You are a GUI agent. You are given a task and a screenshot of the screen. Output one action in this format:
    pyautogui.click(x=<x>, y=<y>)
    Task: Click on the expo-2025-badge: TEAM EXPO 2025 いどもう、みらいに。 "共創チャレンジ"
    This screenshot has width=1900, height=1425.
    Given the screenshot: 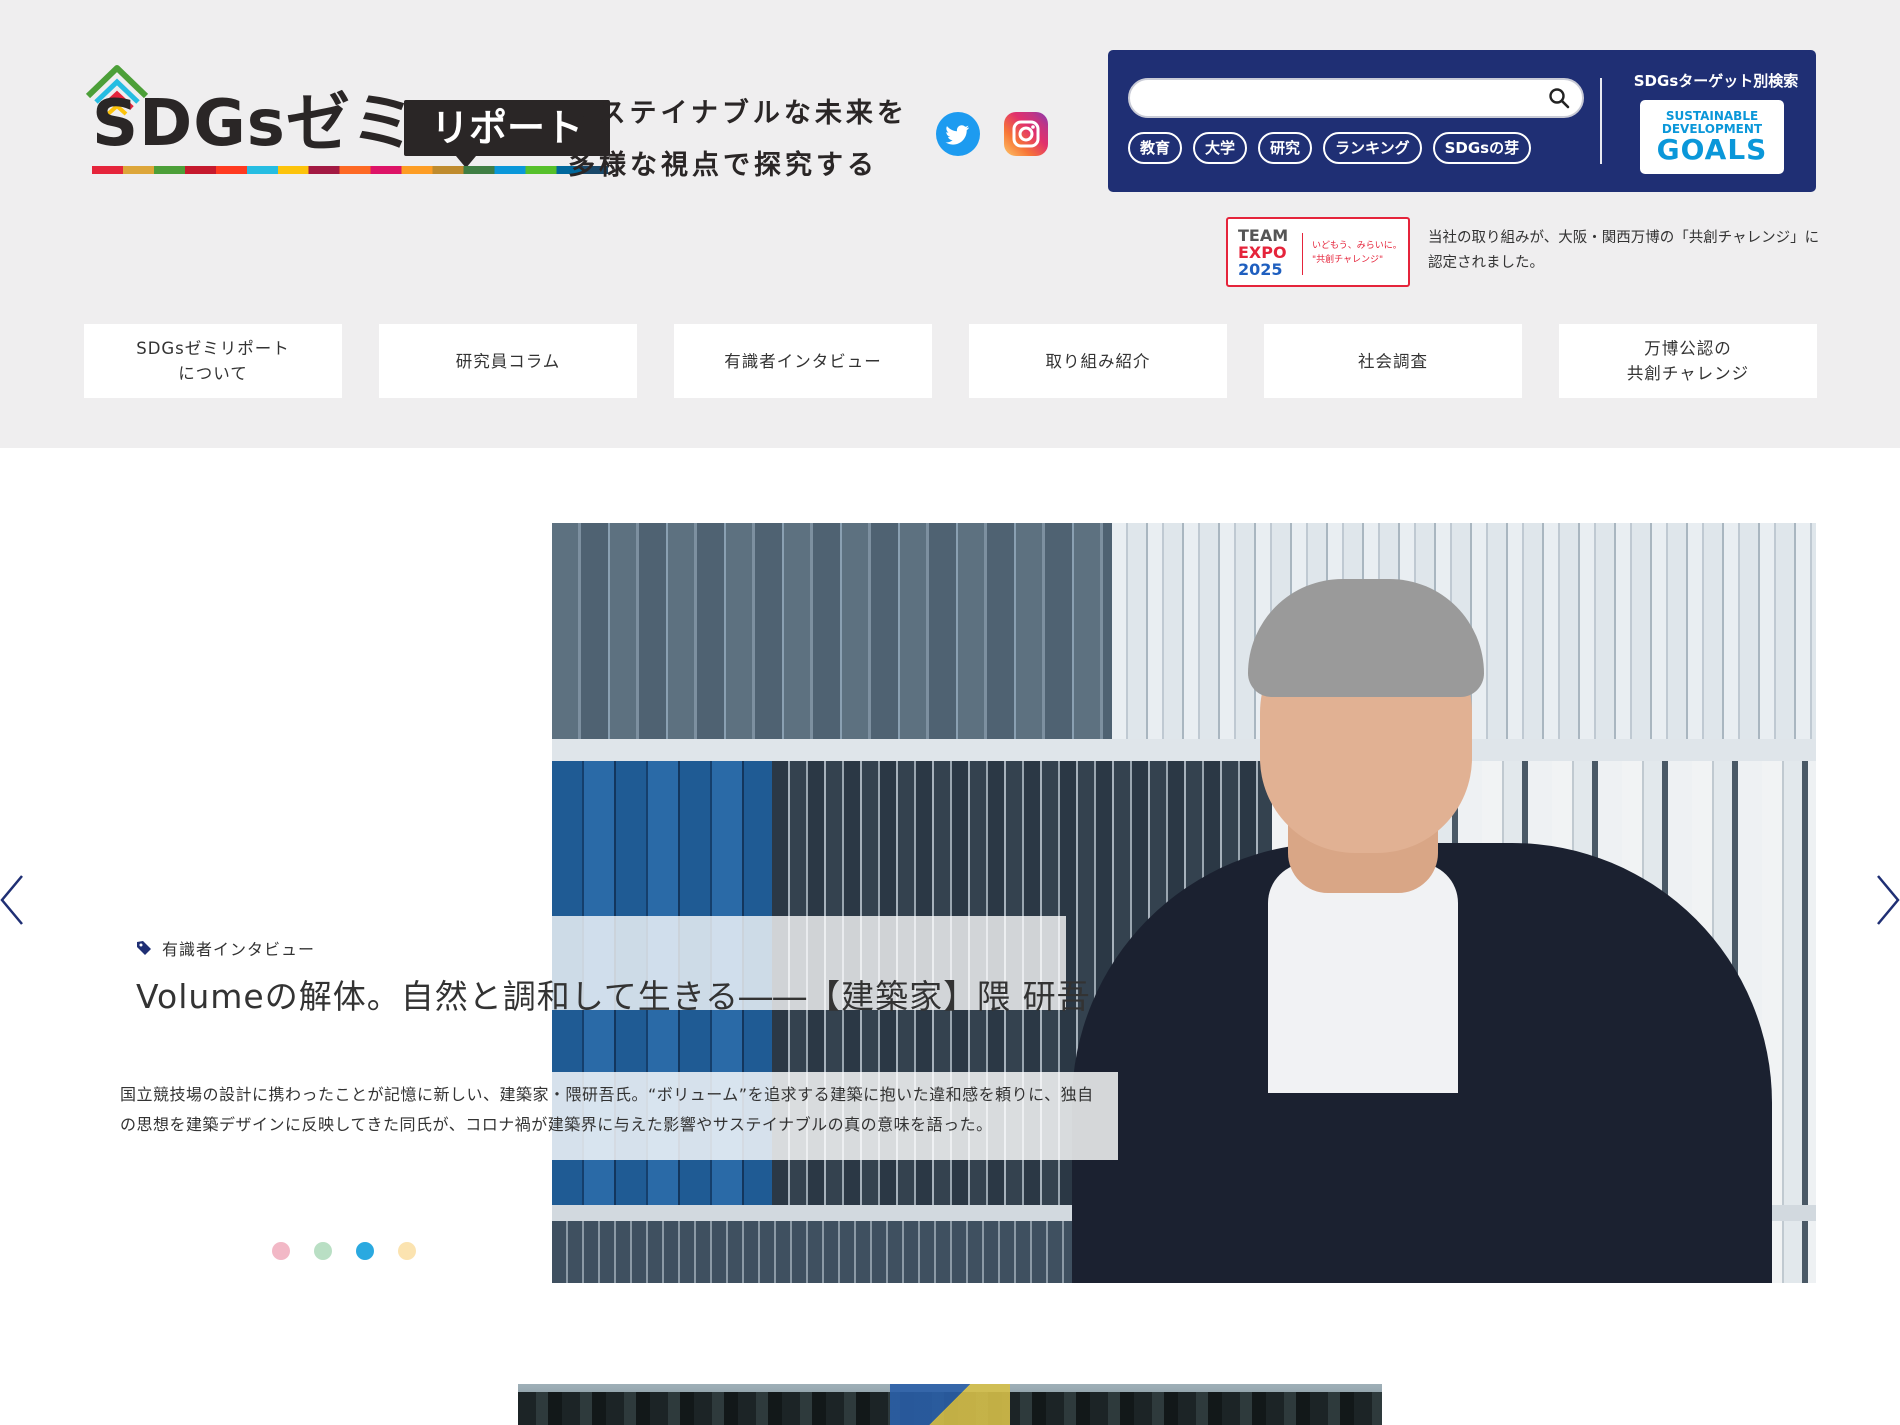 What is the action you would take?
    pyautogui.click(x=1318, y=252)
    